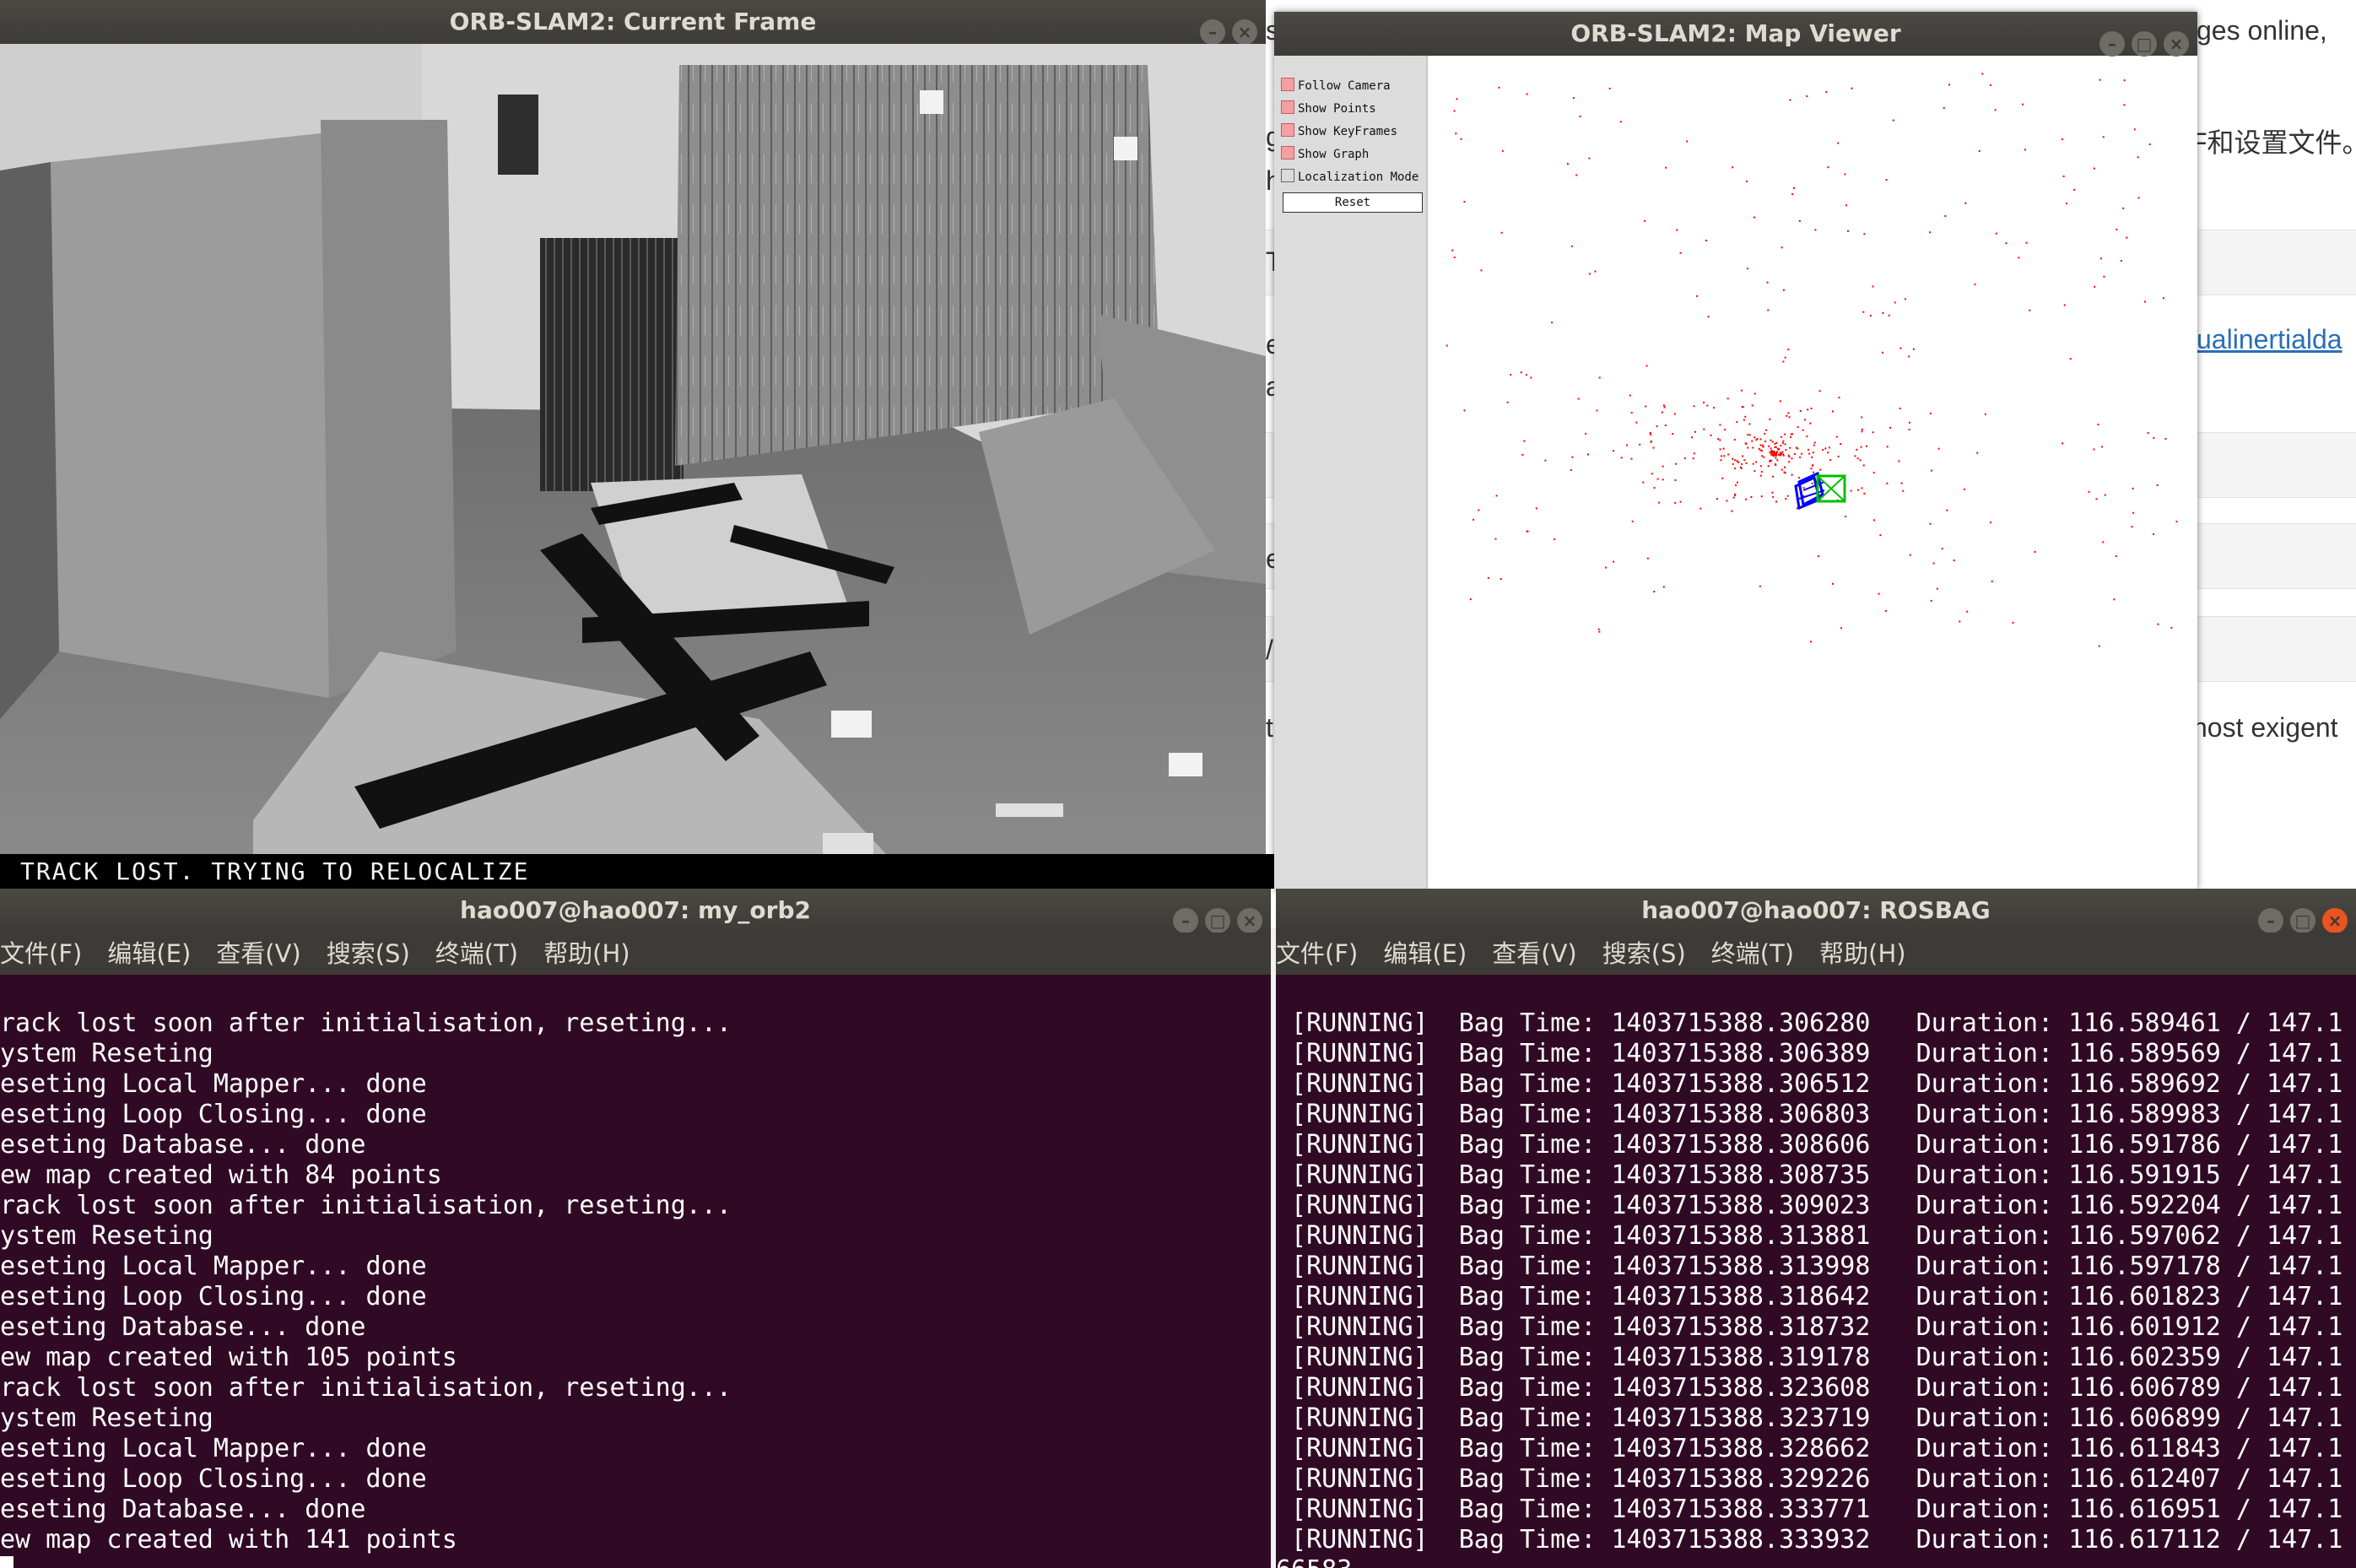 The image size is (2356, 1568). I want to click on current-frame-titlebar: ORB-SLAM2: Current Frame – ×, so click(633, 22).